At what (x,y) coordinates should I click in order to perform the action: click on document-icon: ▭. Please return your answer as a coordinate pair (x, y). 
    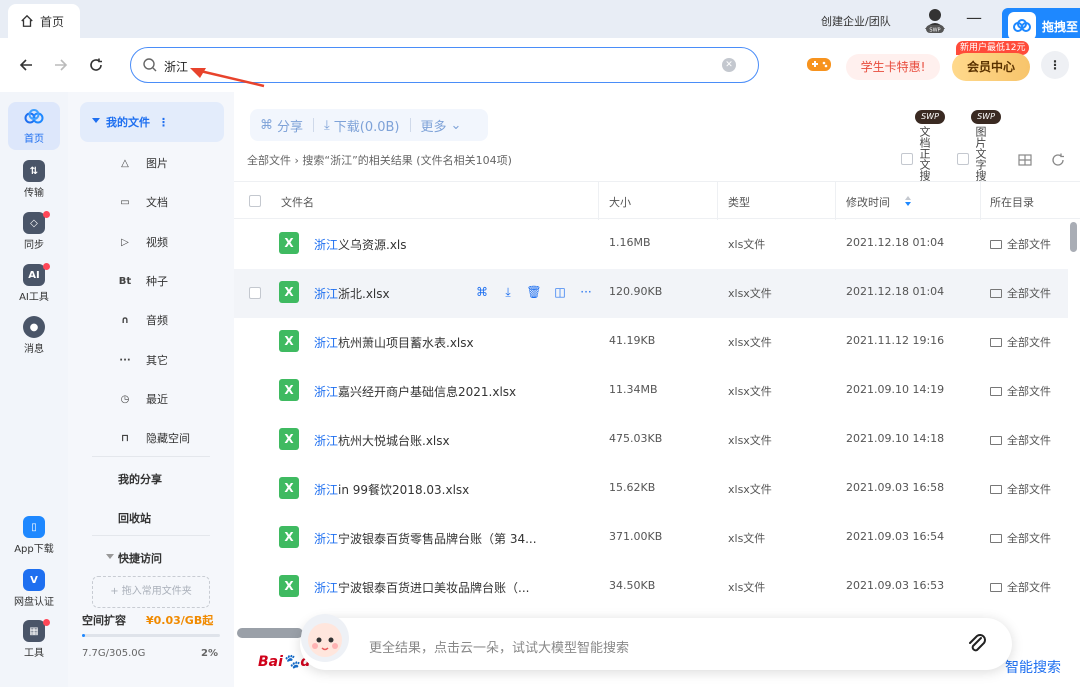
    Looking at the image, I should click on (125, 202).